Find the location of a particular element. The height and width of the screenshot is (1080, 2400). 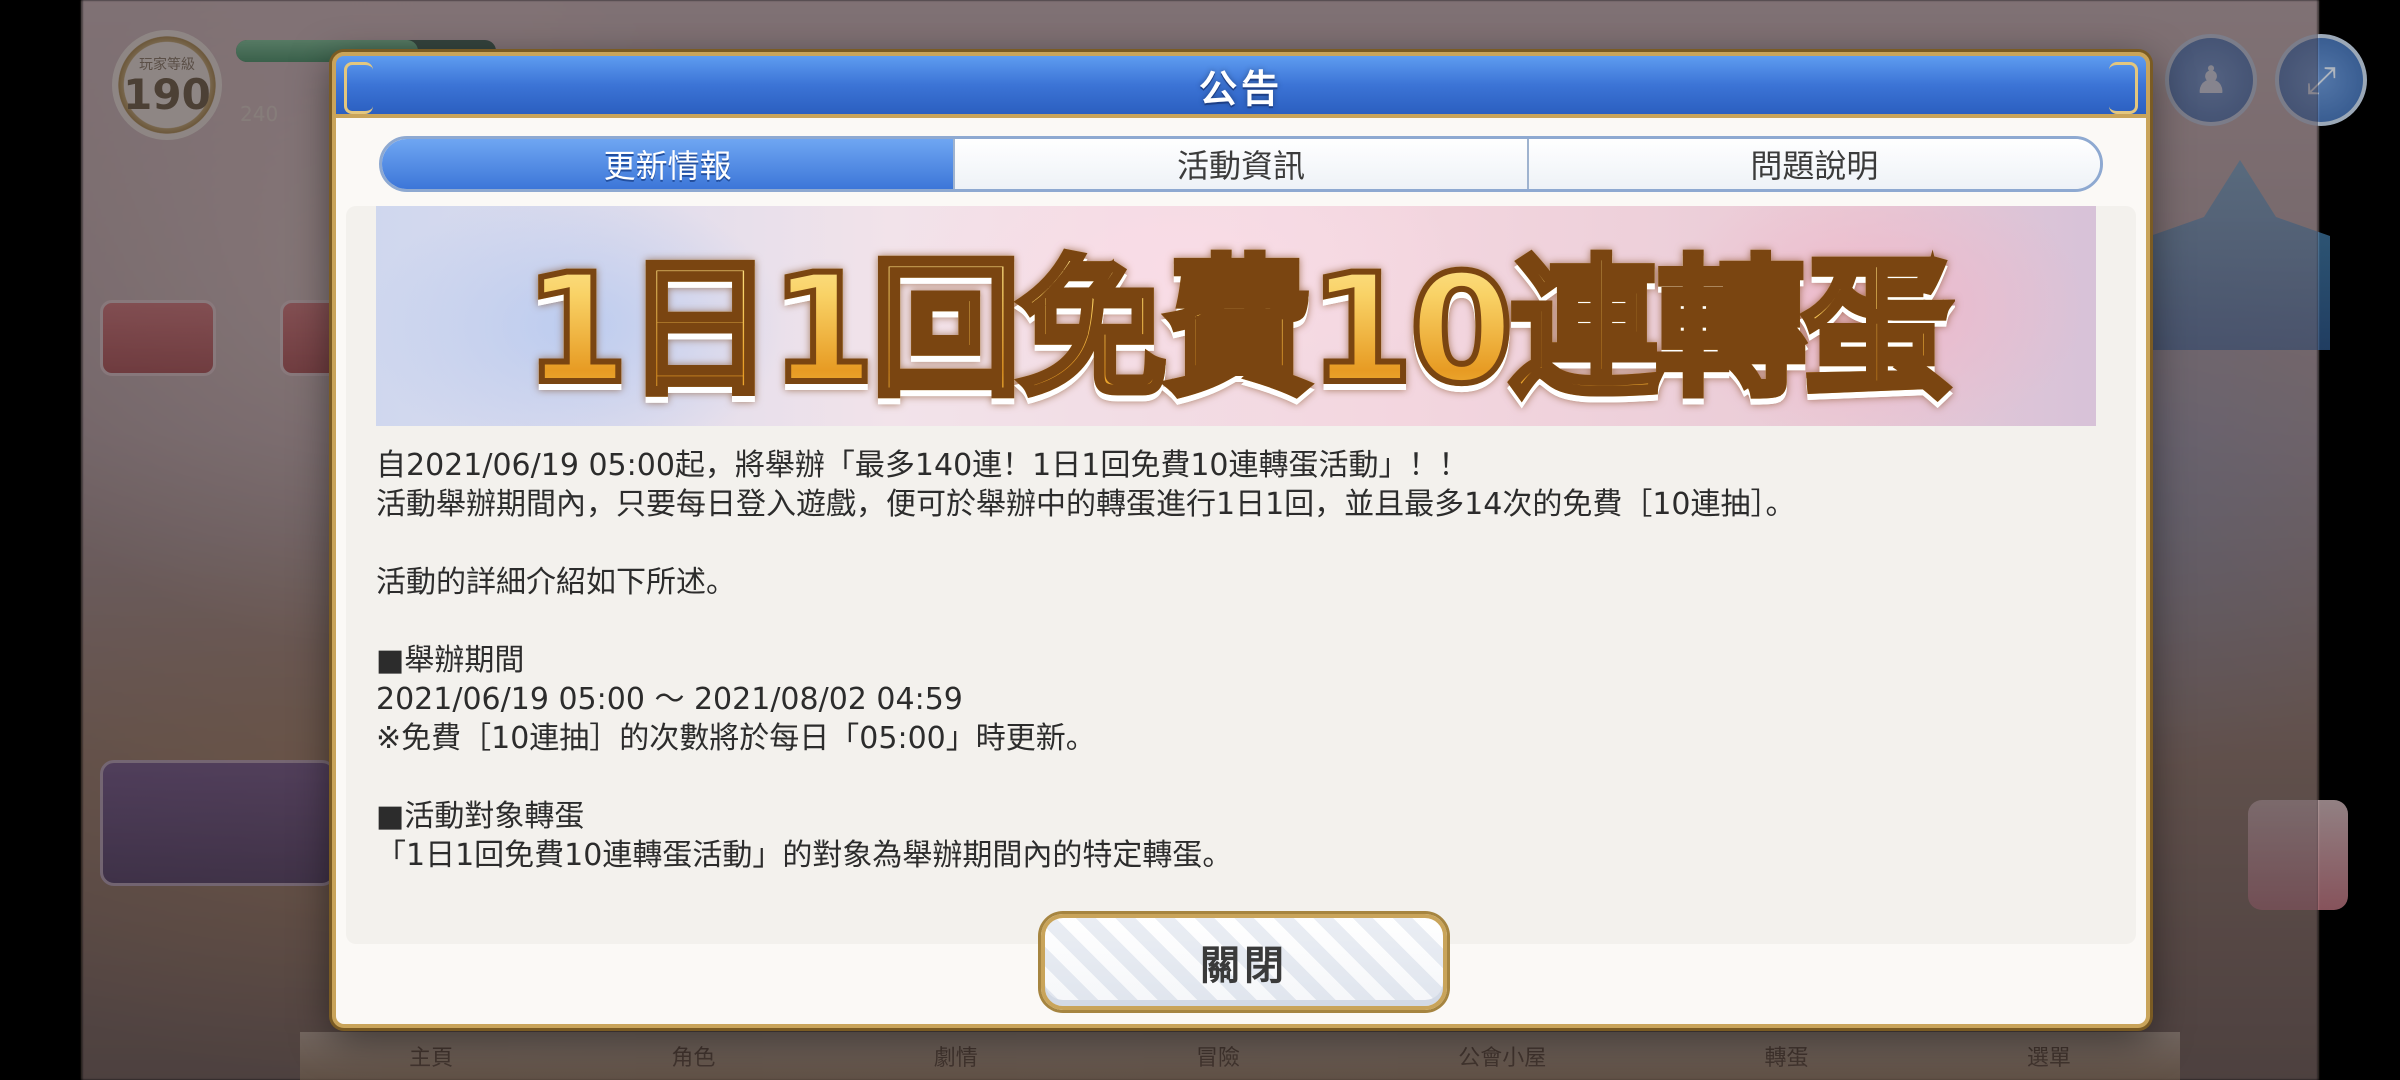

dialog-title: 公告 is located at coordinates (1240, 88).